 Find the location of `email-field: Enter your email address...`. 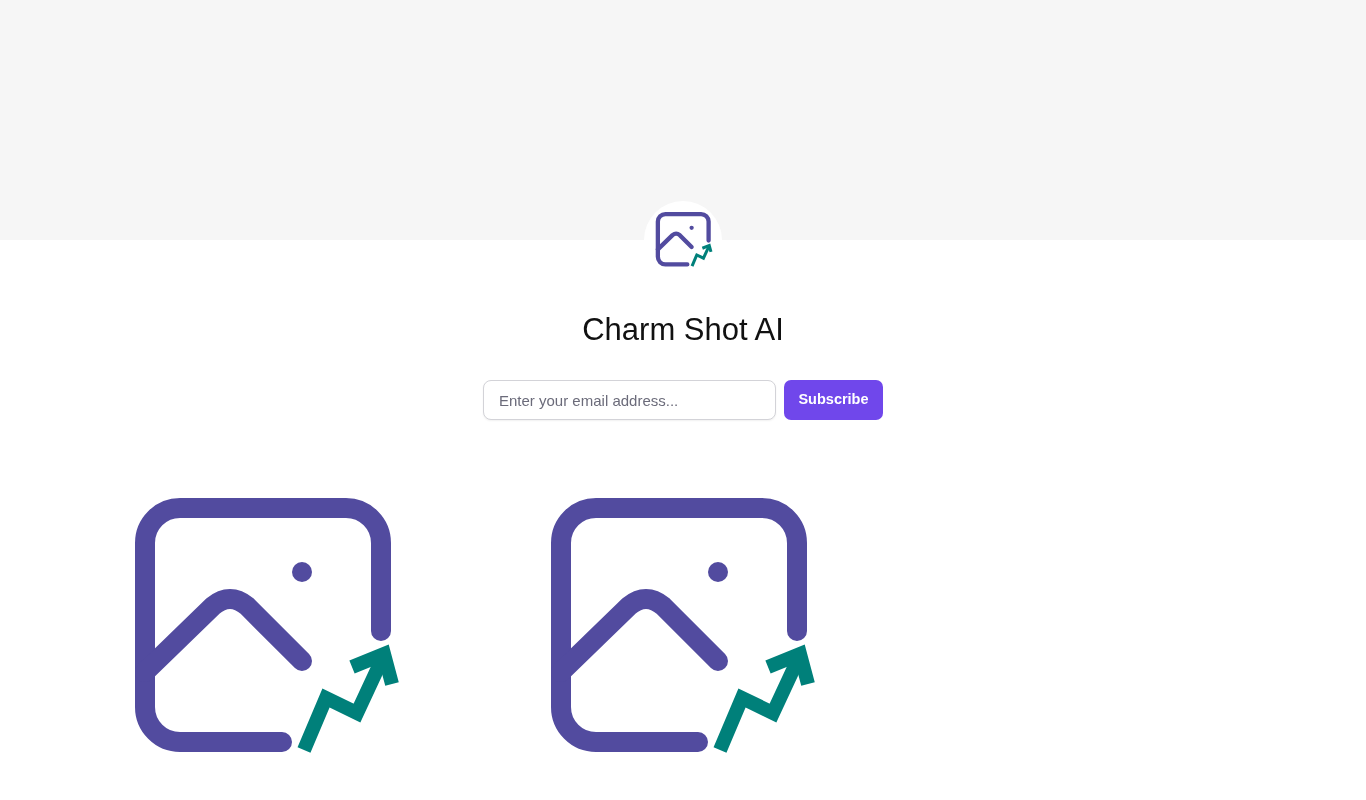

email-field: Enter your email address... is located at coordinates (629, 400).